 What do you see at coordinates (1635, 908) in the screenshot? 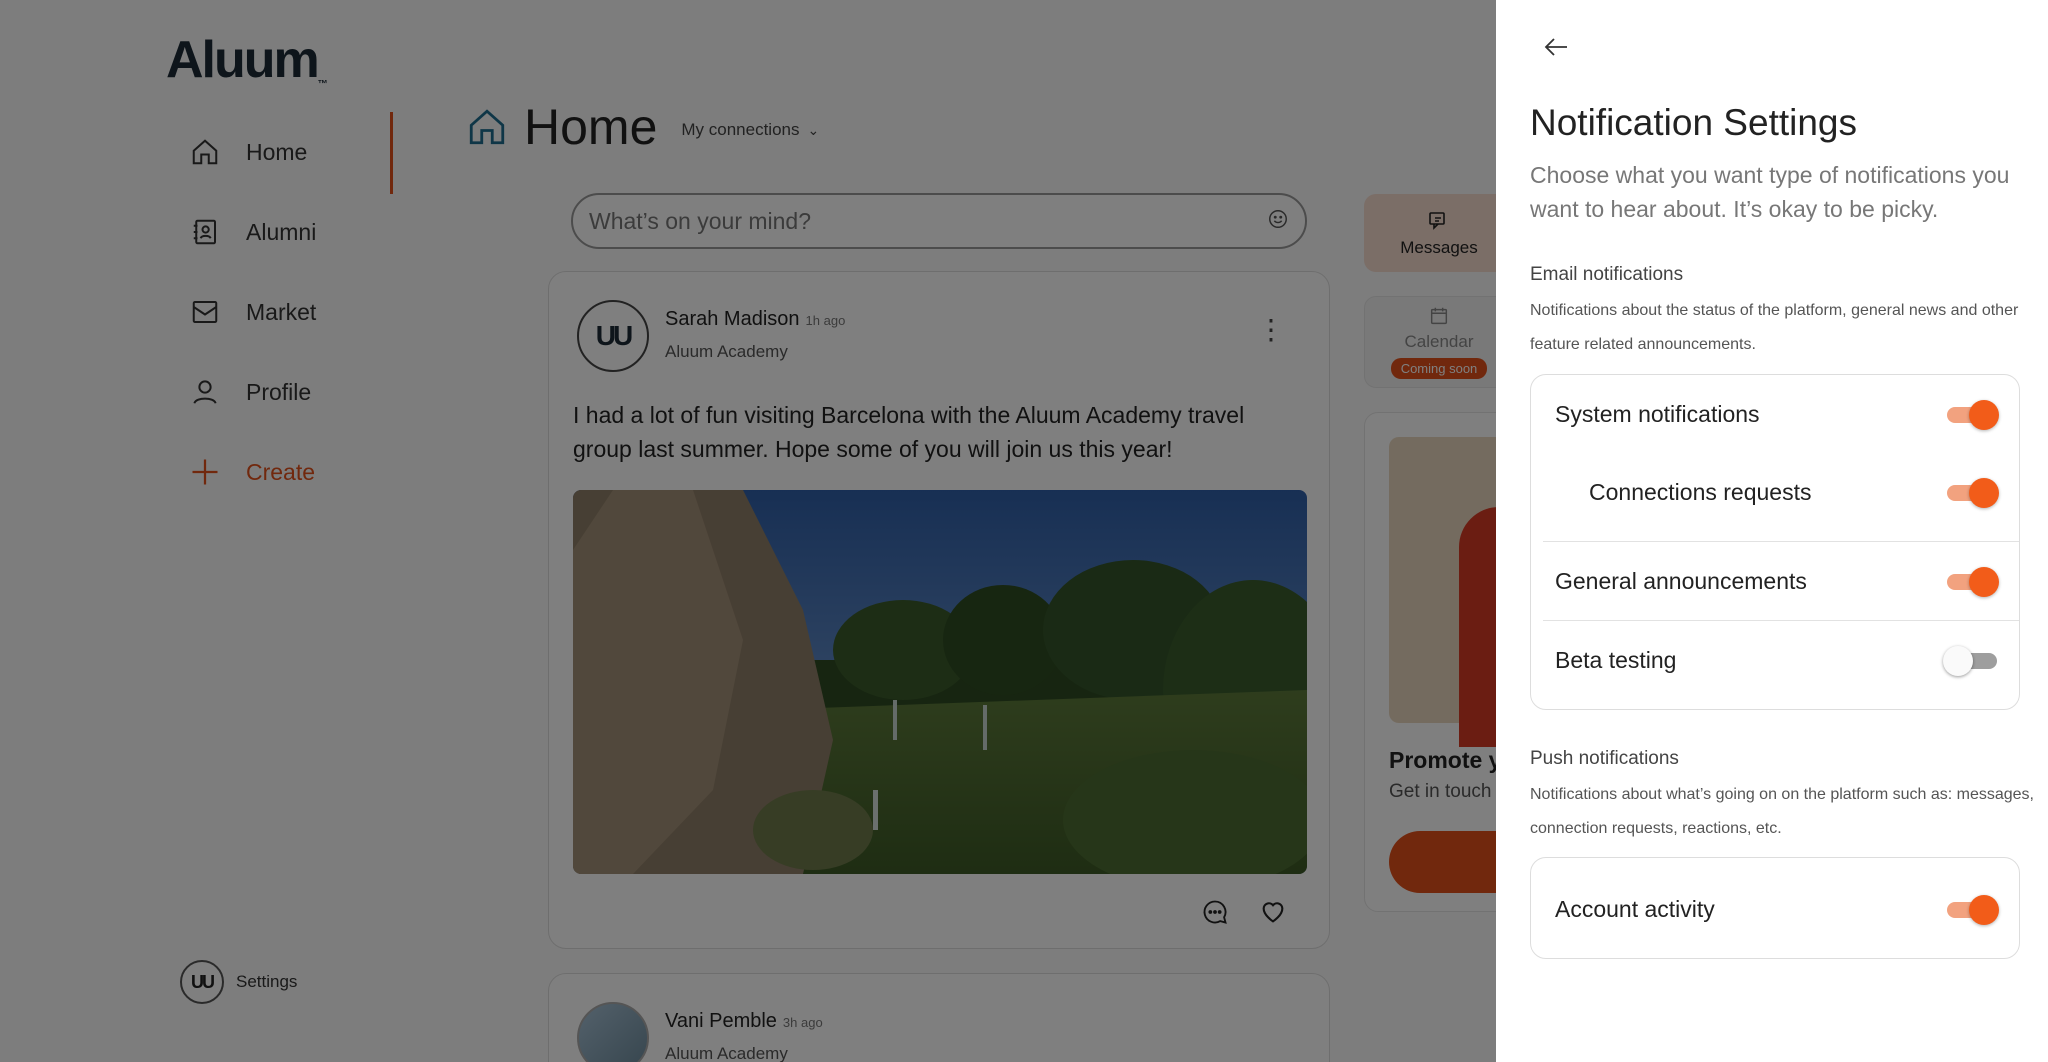
I see `setting-label: Account activity` at bounding box center [1635, 908].